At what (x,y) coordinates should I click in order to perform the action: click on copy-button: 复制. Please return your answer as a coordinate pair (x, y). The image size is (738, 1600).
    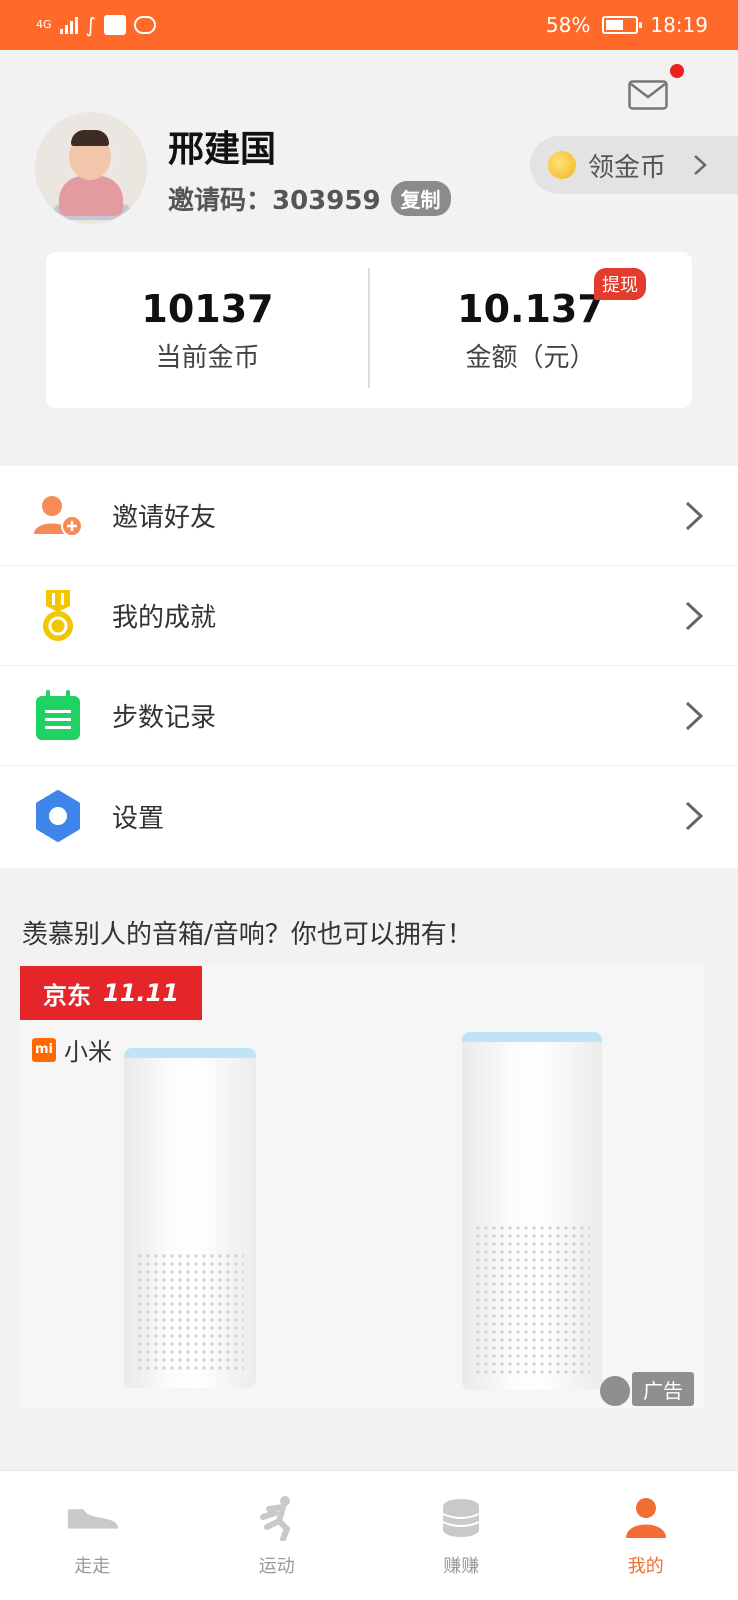
    Looking at the image, I should click on (420, 198).